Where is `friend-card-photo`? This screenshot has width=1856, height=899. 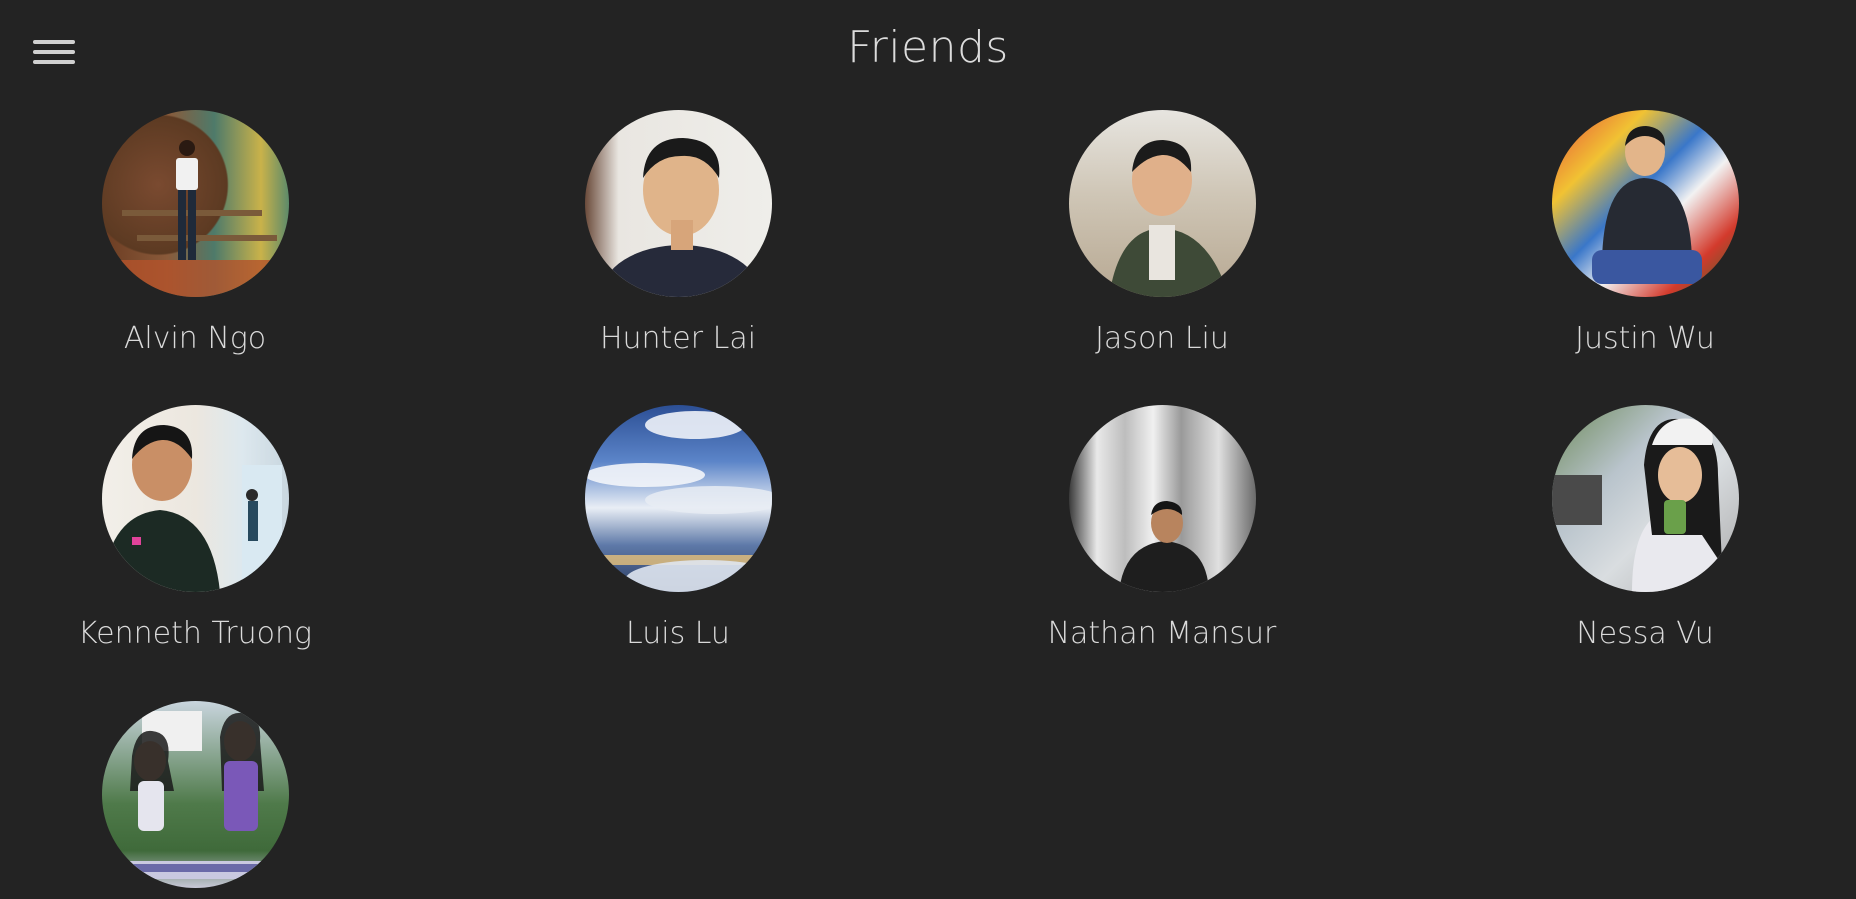 friend-card-photo is located at coordinates (195, 794).